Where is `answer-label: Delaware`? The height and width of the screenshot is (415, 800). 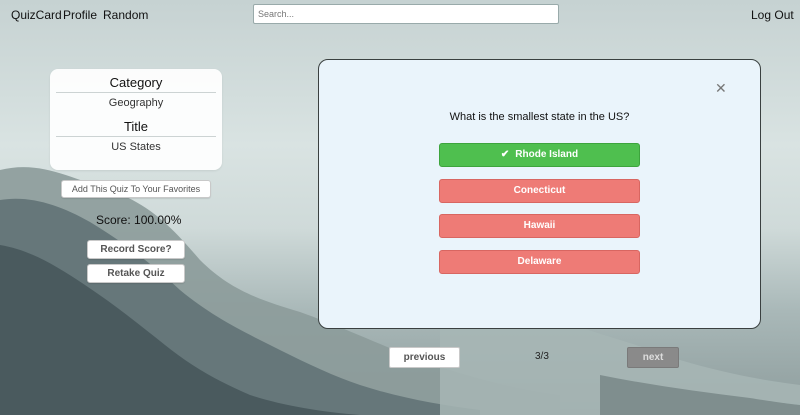 answer-label: Delaware is located at coordinates (539, 261).